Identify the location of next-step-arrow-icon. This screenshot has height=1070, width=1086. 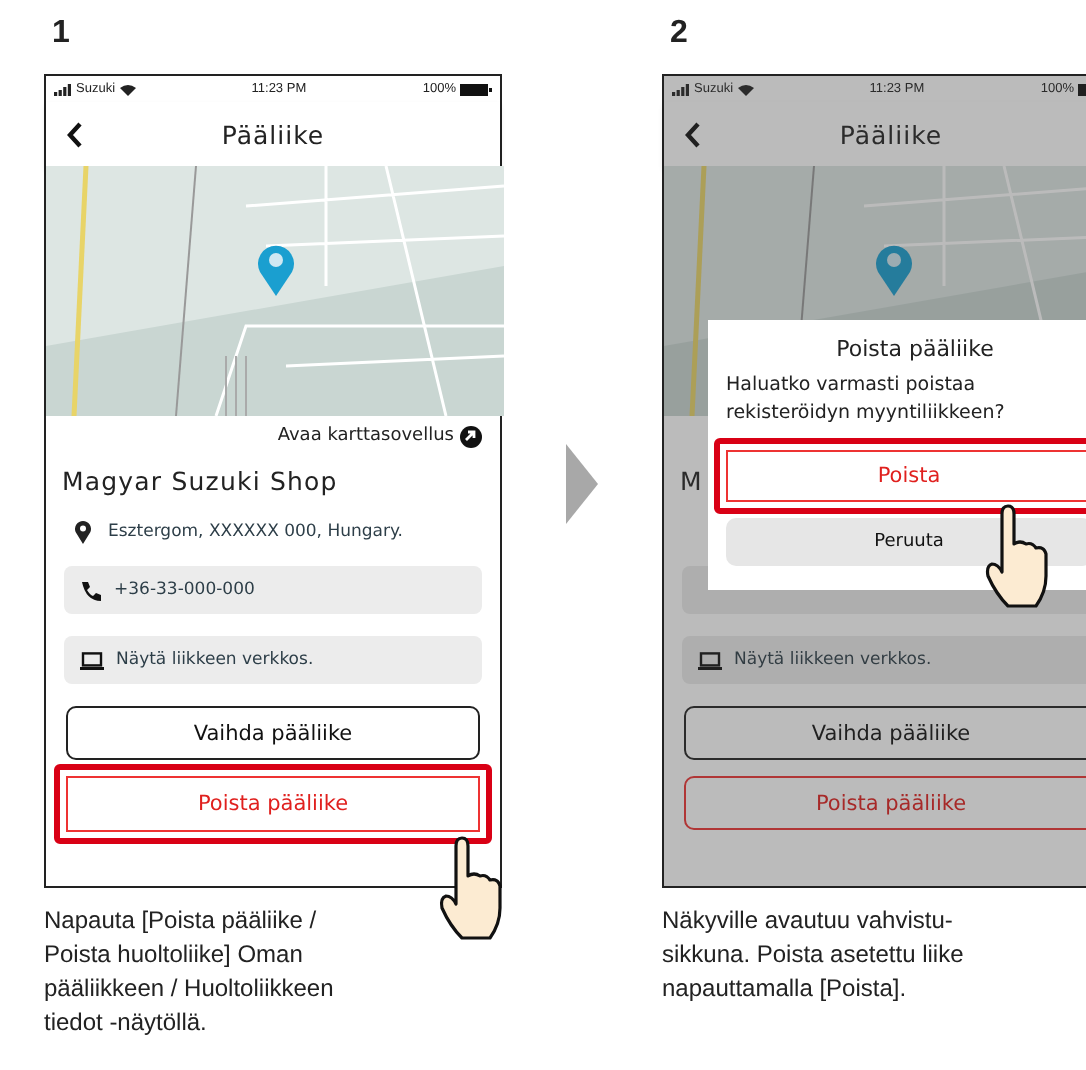
(582, 484).